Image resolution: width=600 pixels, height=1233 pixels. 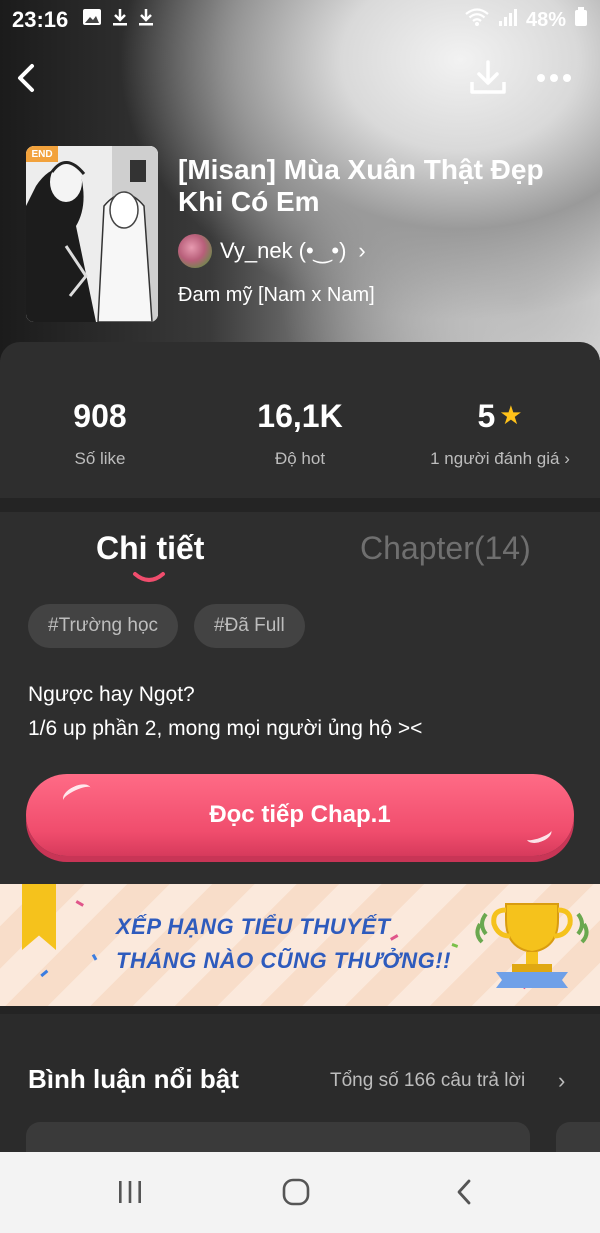 What do you see at coordinates (100, 416) in the screenshot?
I see `likes-value: 908` at bounding box center [100, 416].